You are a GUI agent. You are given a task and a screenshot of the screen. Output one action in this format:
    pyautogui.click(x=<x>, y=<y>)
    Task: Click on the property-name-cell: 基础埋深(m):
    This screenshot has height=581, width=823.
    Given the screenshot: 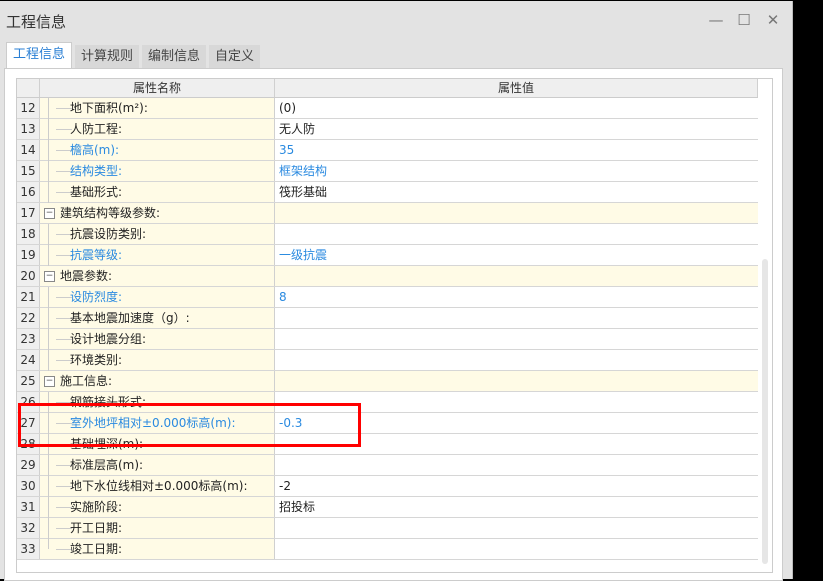 What is the action you would take?
    pyautogui.click(x=157, y=444)
    